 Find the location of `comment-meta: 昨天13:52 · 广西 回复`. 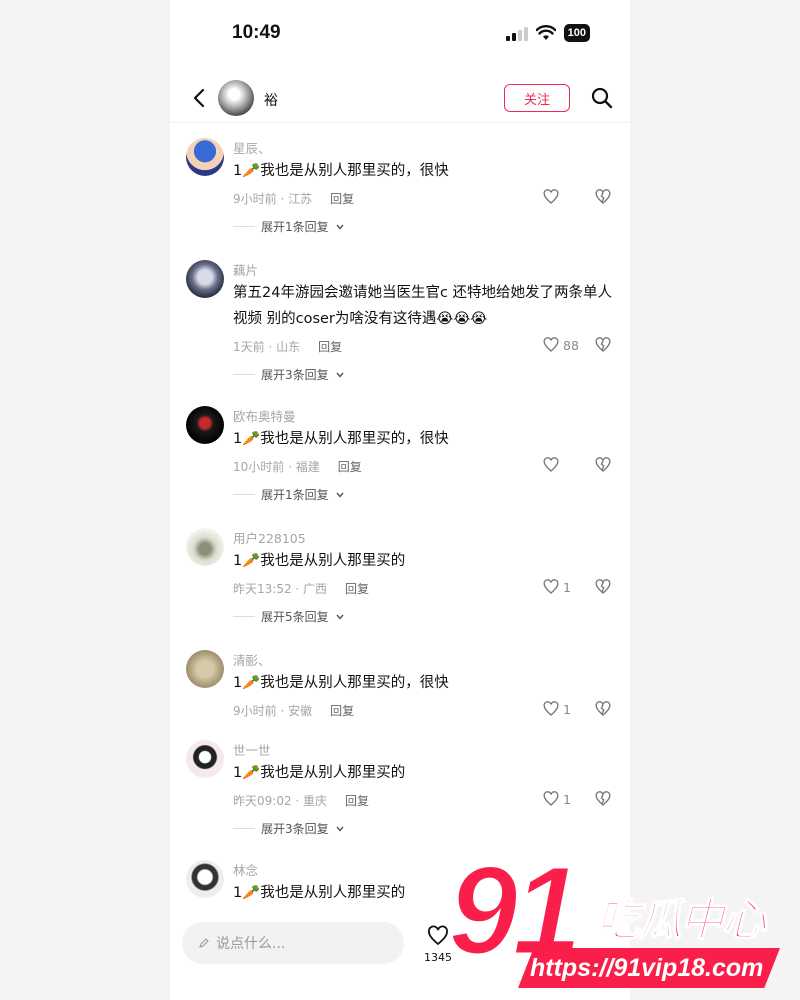

comment-meta: 昨天13:52 · 广西 回复 is located at coordinates (301, 588).